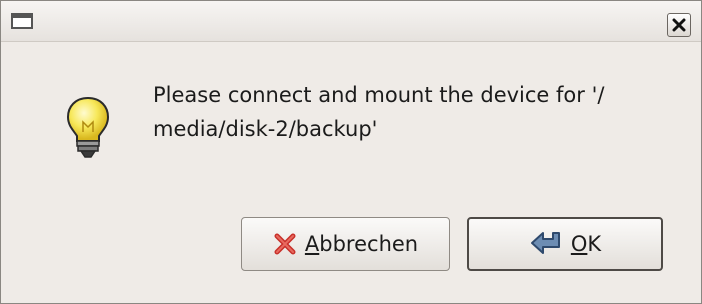  Describe the element at coordinates (22, 21) in the screenshot. I see `window-menu-icon` at that location.